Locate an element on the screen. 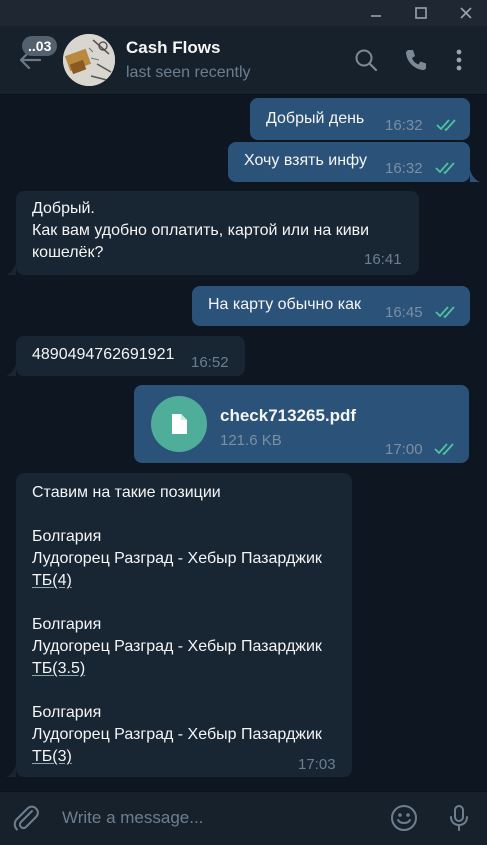  message-line: Добрый. is located at coordinates (63, 208).